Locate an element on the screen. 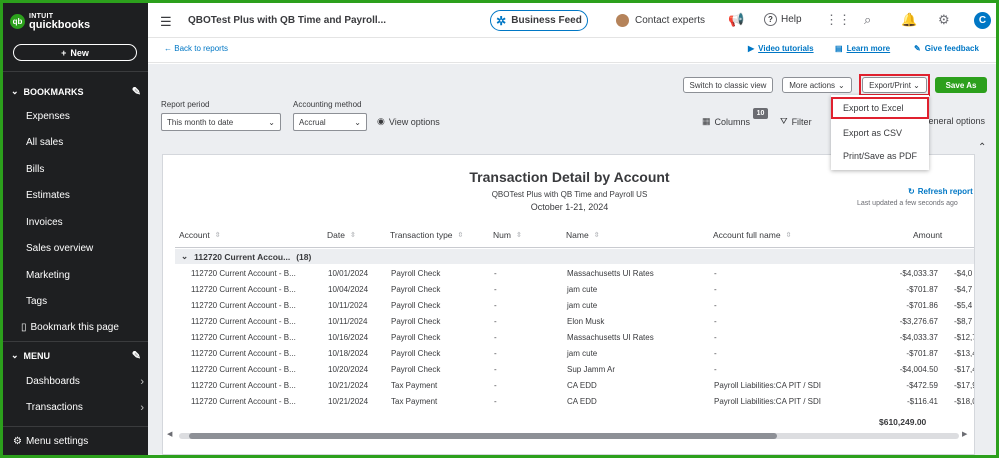 This screenshot has height=458, width=999. sidebar-item-all-sales: All sales is located at coordinates (85, 142).